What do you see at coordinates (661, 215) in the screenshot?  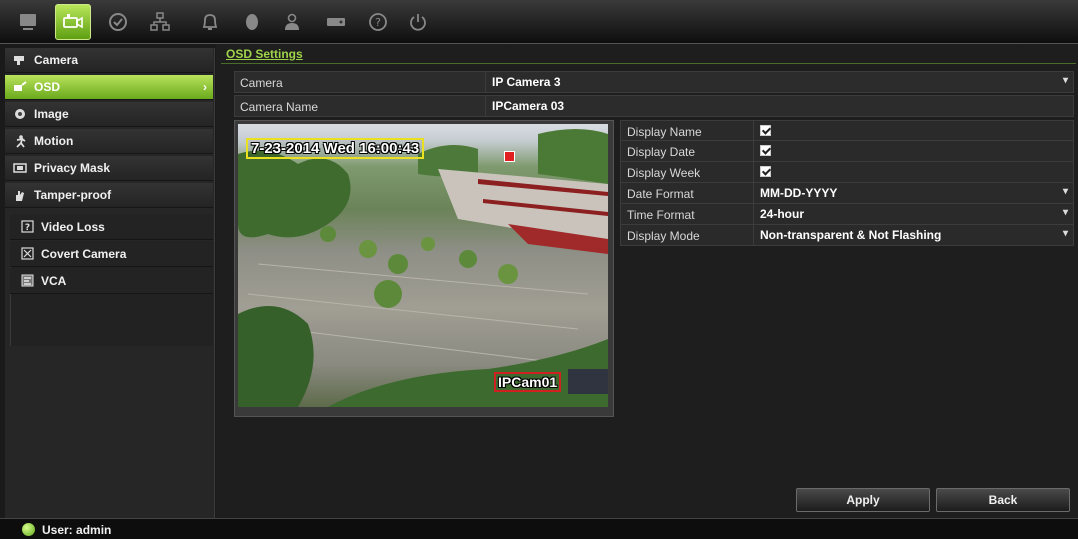 I see `time-format-label: Time Format` at bounding box center [661, 215].